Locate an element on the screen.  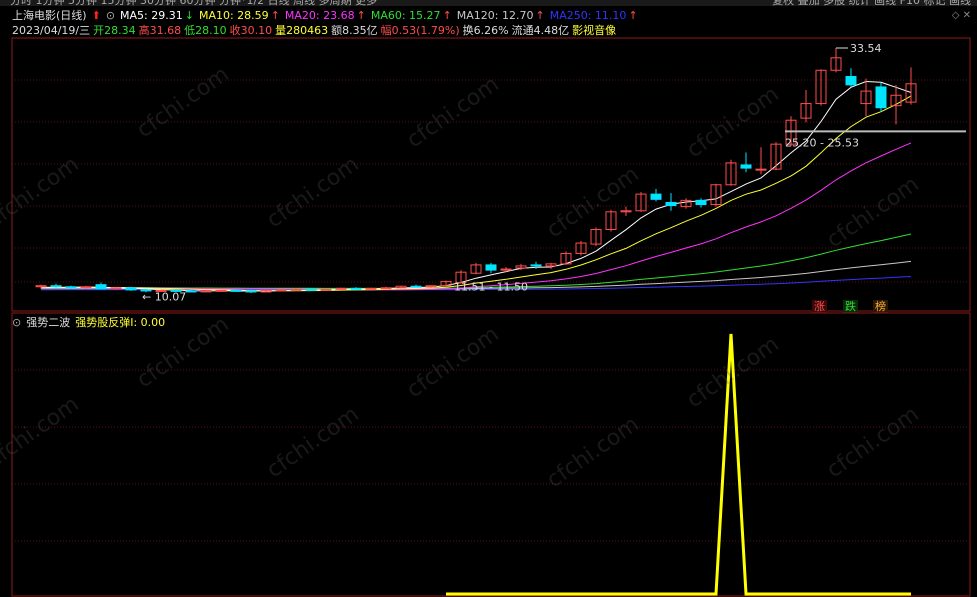
range-low-label: 11.51 - 11.50 is located at coordinates (491, 287).